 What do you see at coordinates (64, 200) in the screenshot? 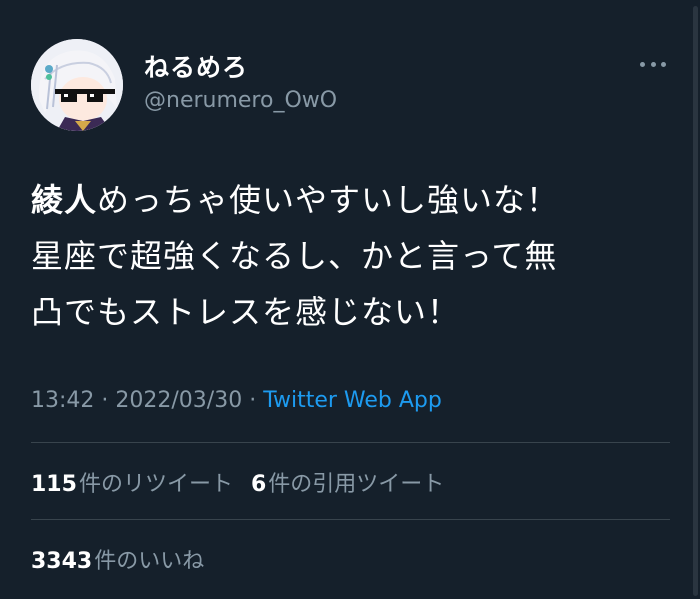
I see `tweet-text-bold: 綾人` at bounding box center [64, 200].